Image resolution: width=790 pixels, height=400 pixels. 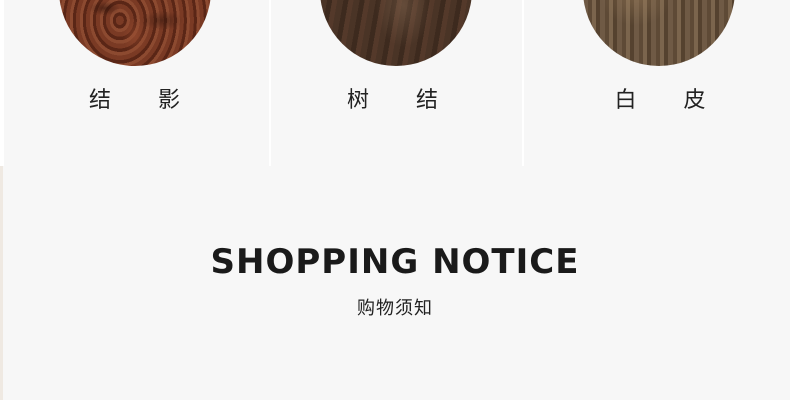 What do you see at coordinates (657, 83) in the screenshot?
I see `swatch-card-sapwood: 白 皮` at bounding box center [657, 83].